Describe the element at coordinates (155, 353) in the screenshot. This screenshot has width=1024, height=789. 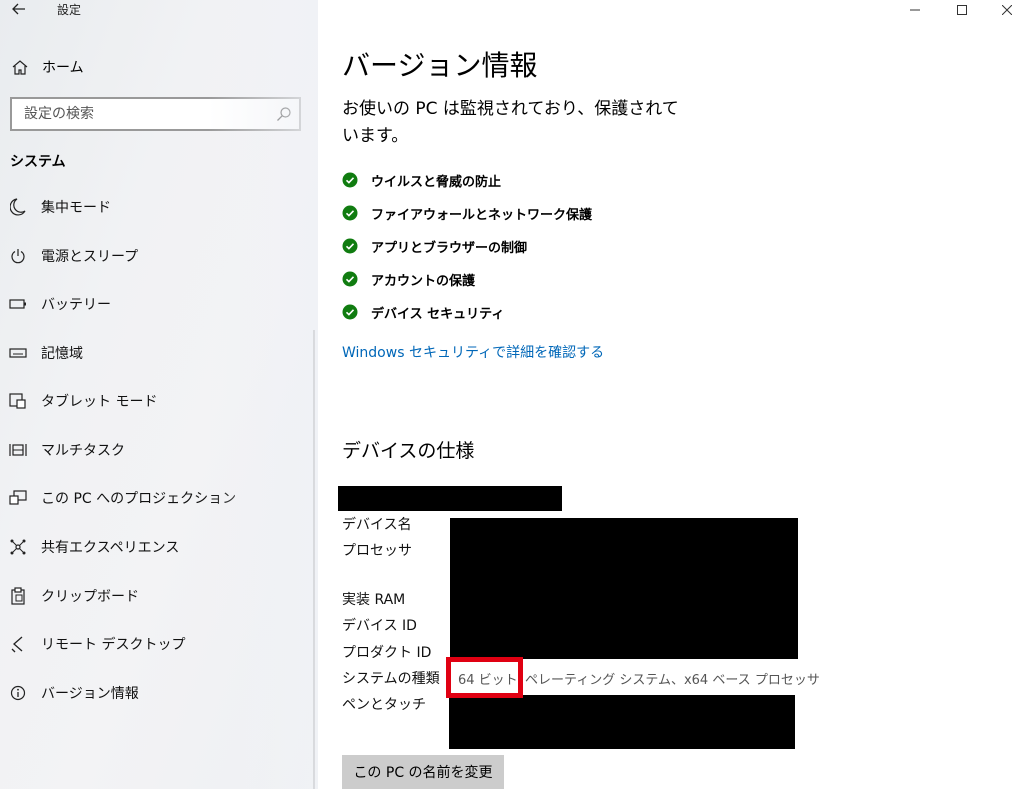
I see `sidebar-item-storage: 記憶域` at that location.